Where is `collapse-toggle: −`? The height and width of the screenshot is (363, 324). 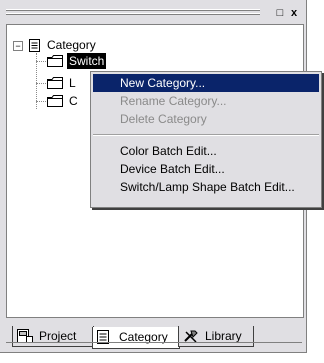
collapse-toggle: − is located at coordinates (18, 46).